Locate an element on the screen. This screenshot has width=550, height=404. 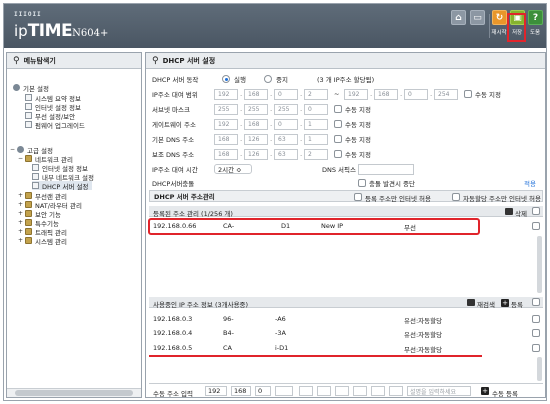
dns1-manual-checkbox is located at coordinates (338, 139).